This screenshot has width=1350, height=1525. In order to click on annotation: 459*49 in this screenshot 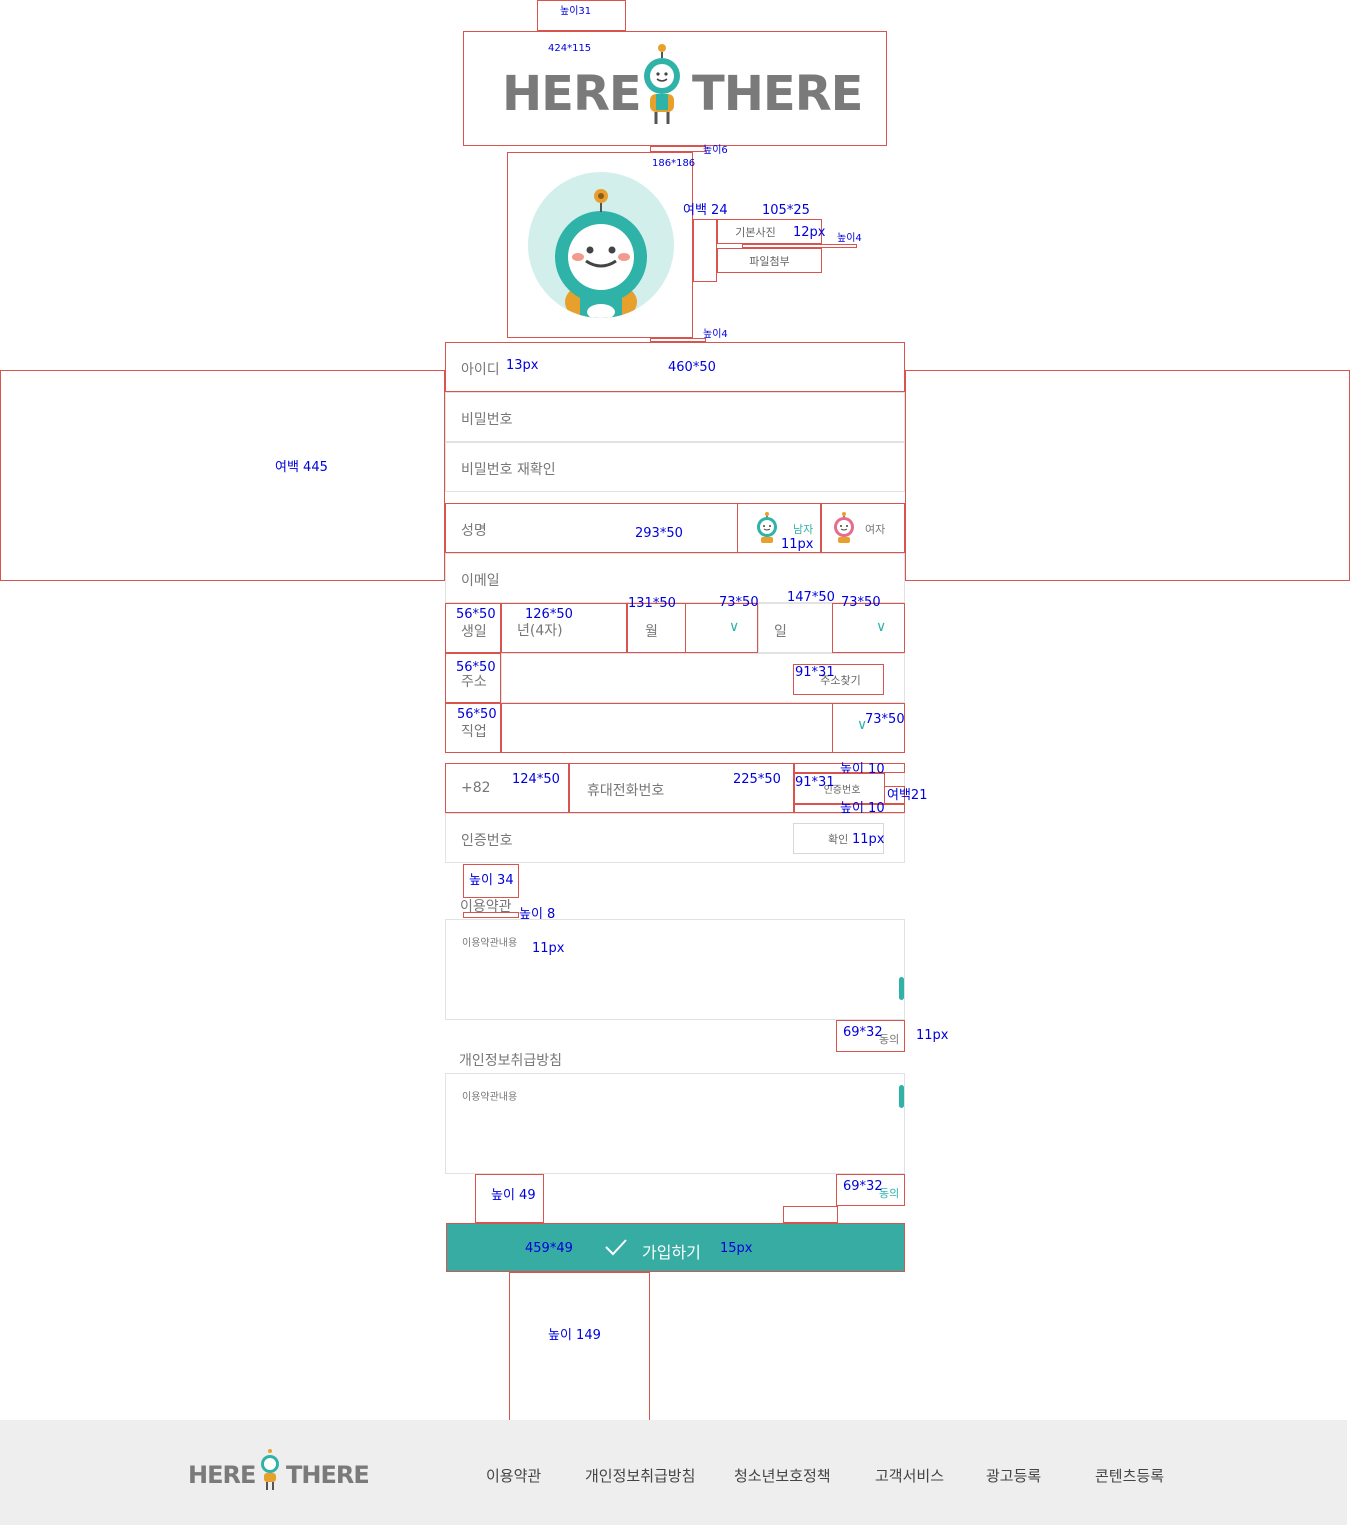, I will do `click(549, 1248)`.